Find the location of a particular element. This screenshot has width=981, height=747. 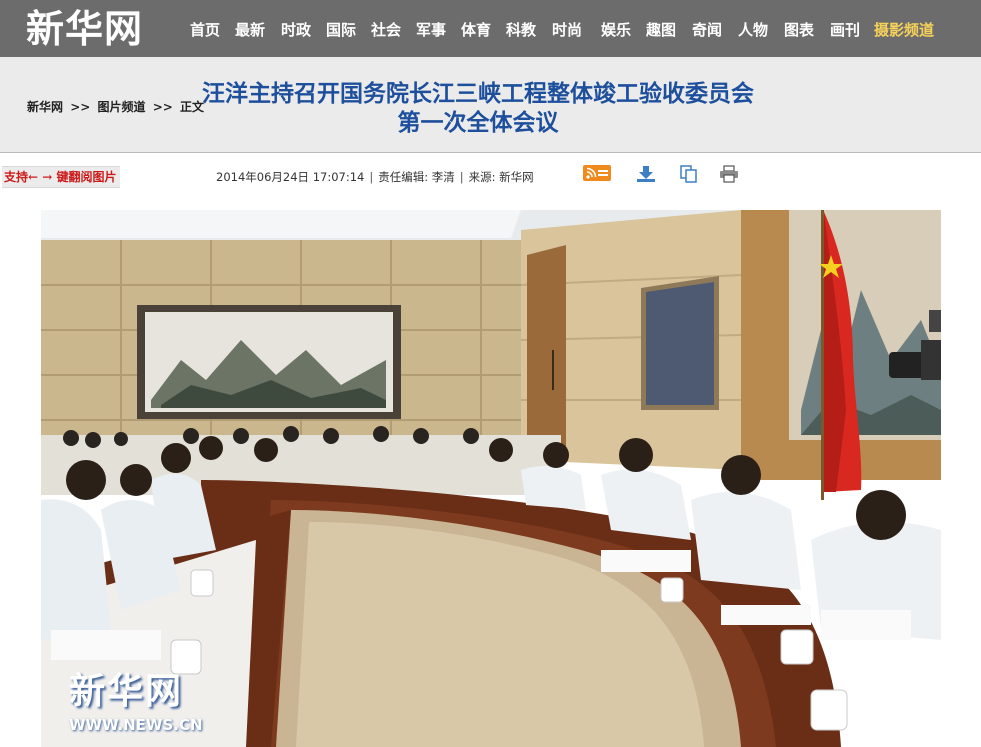

copy-icon is located at coordinates (689, 174).